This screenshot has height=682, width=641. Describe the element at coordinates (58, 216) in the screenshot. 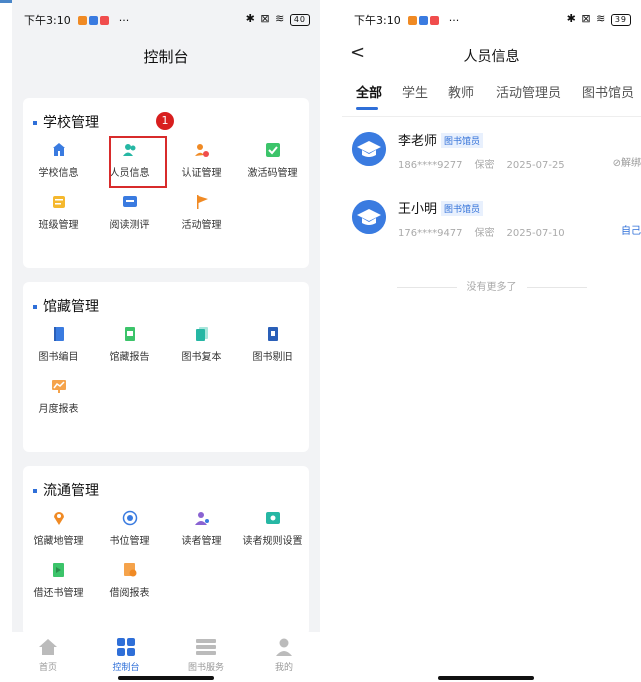

I see `menu-item-class: 班级管理` at that location.